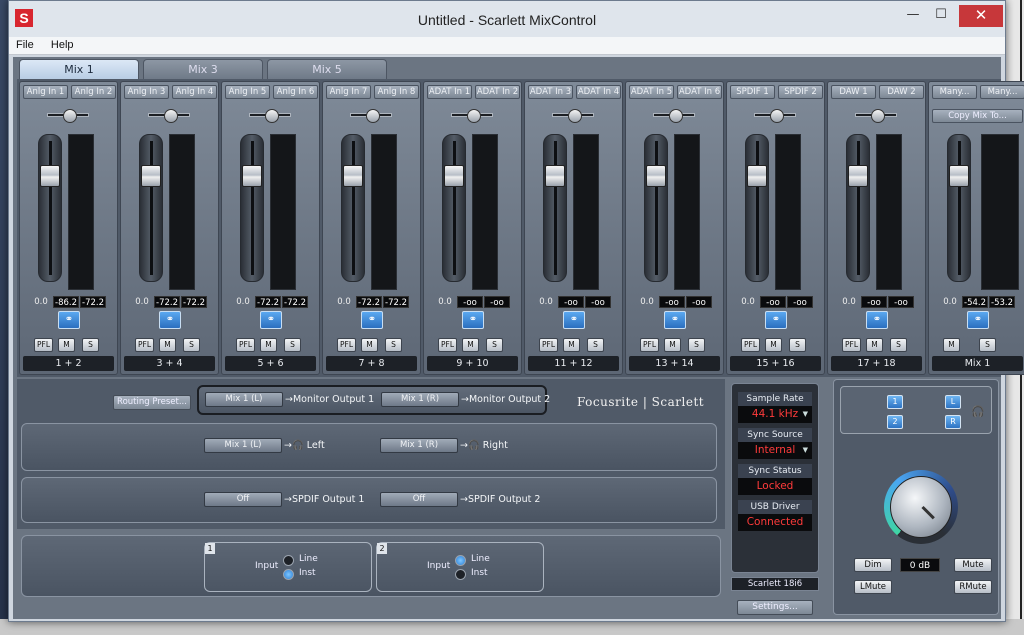  Describe the element at coordinates (62, 45) in the screenshot. I see `menu-help: Help` at that location.